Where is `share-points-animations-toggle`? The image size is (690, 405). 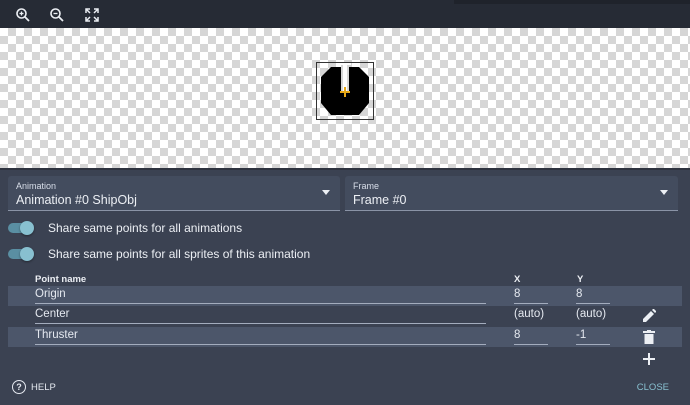 share-points-animations-toggle is located at coordinates (21, 228).